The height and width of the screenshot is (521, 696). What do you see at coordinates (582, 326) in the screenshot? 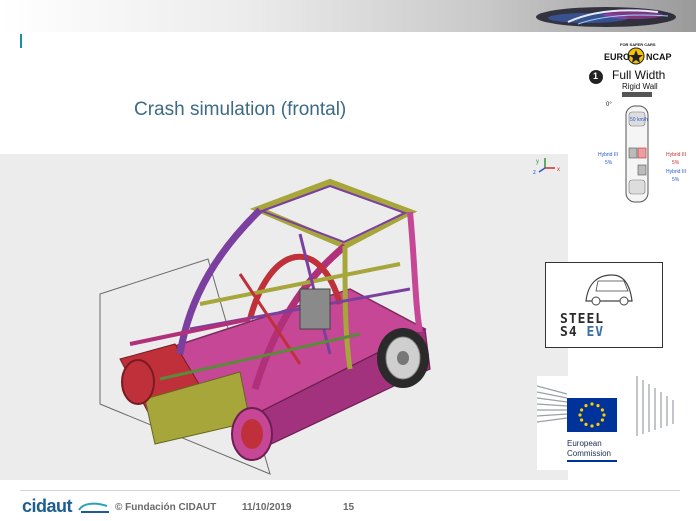
I see `steel-logo-text: STEEL S4 EV` at bounding box center [582, 326].